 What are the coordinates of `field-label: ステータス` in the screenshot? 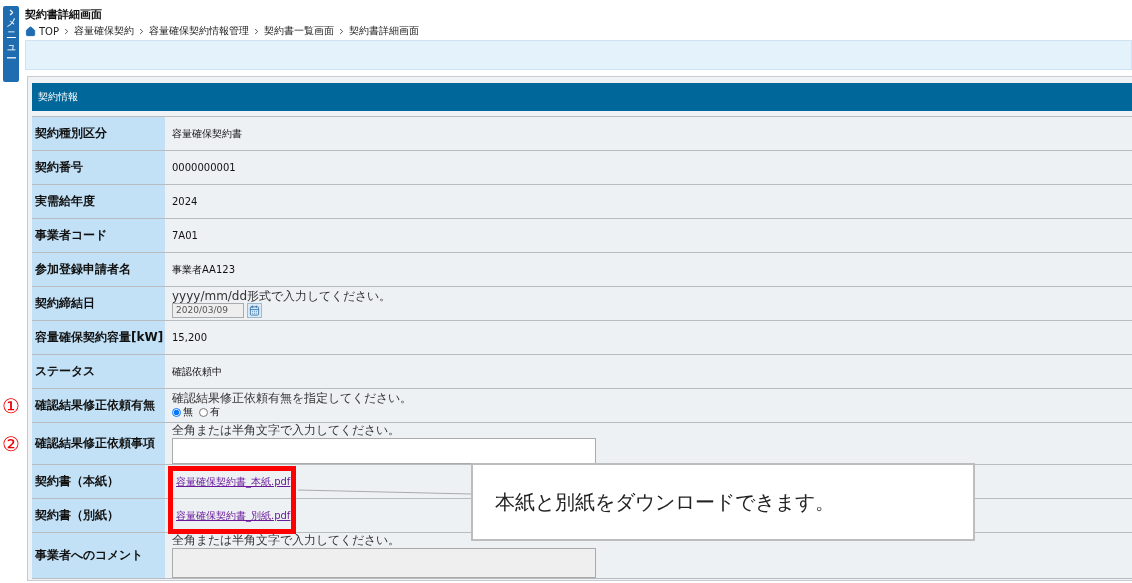 It's located at (65, 371).